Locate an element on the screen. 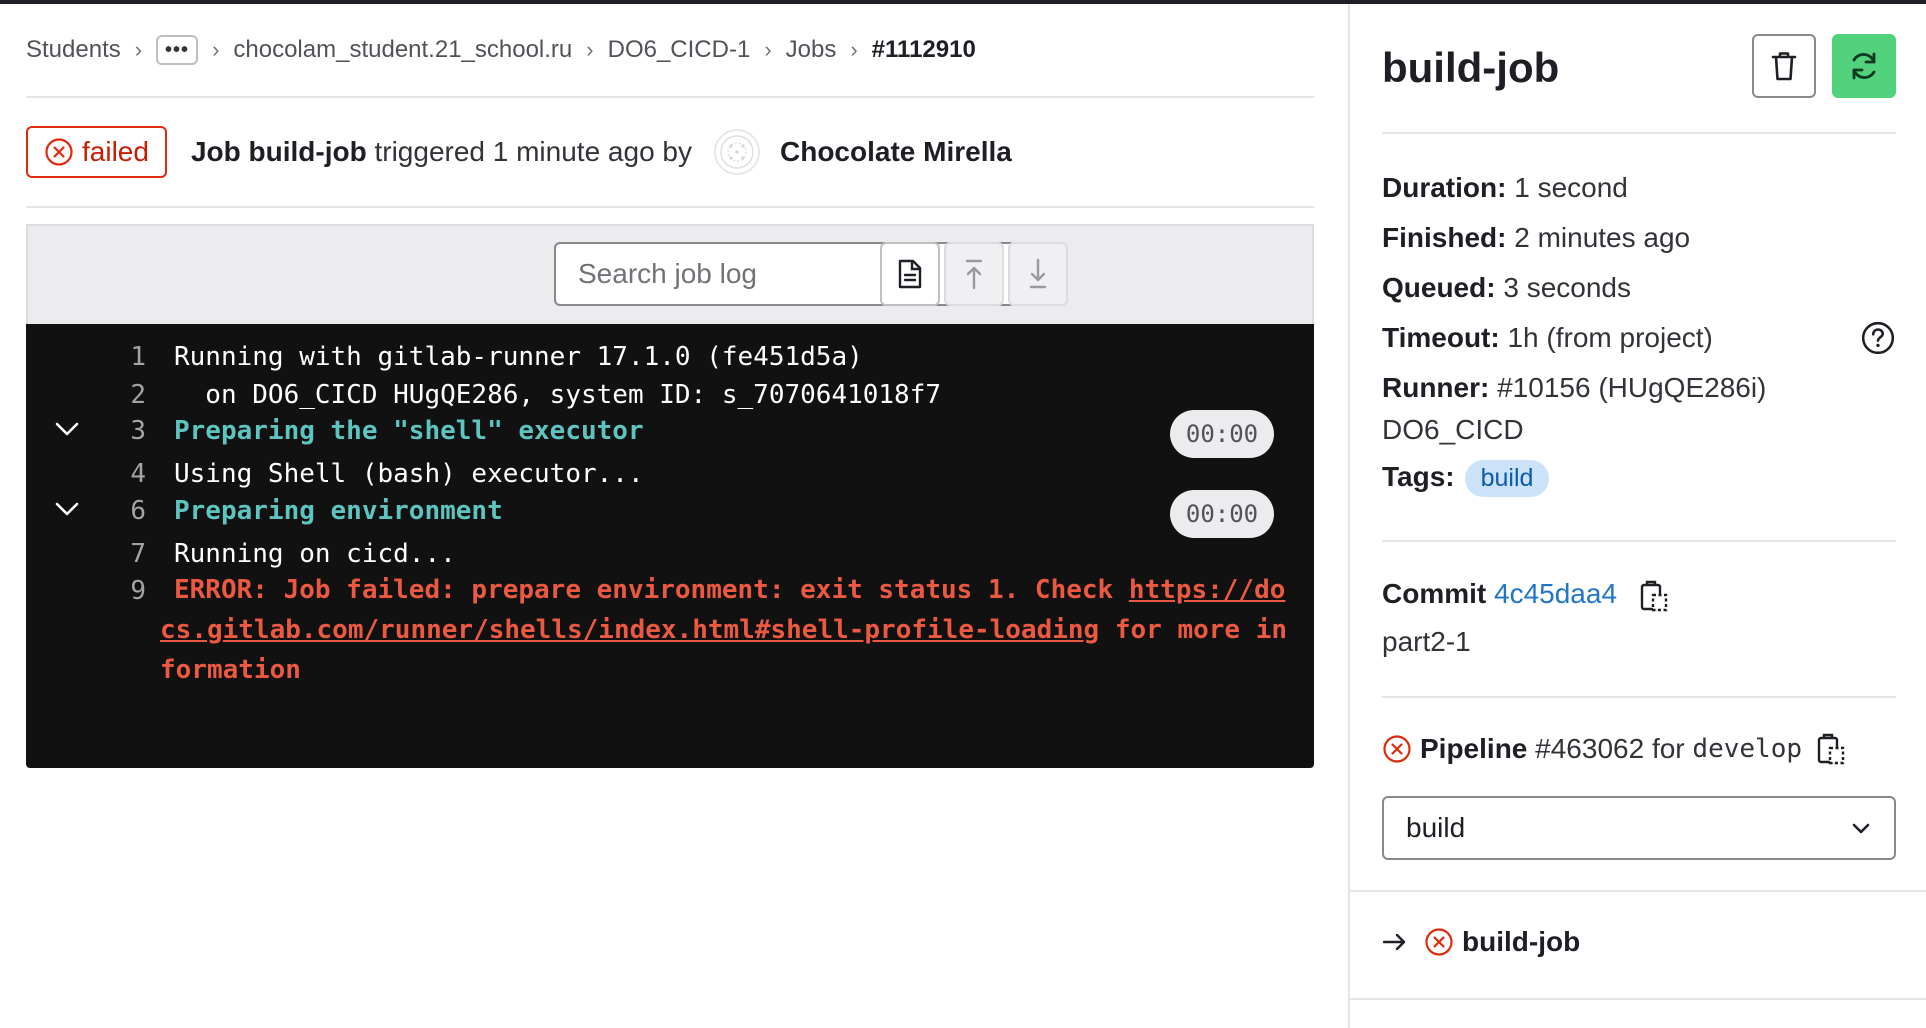  trash-icon is located at coordinates (1784, 66).